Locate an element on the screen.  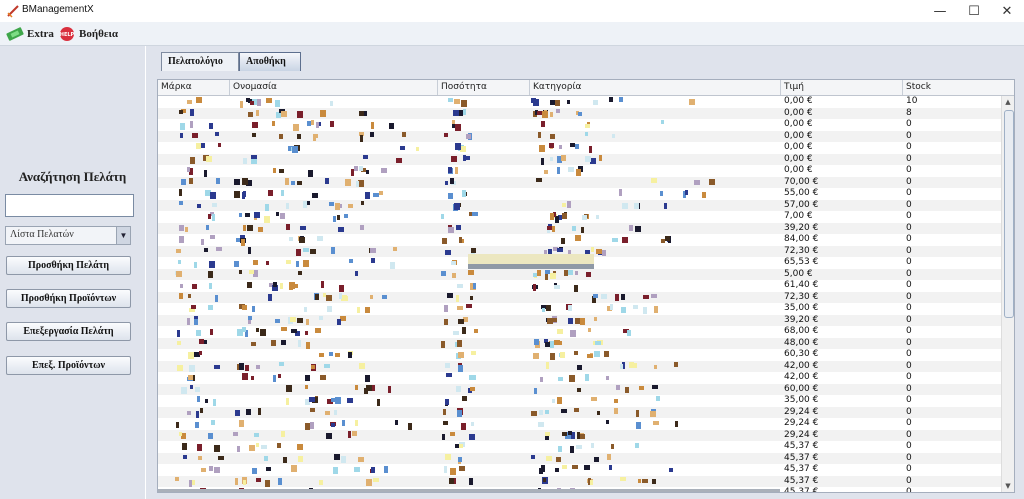
price-cell: 45,37 € is located at coordinates (801, 480).